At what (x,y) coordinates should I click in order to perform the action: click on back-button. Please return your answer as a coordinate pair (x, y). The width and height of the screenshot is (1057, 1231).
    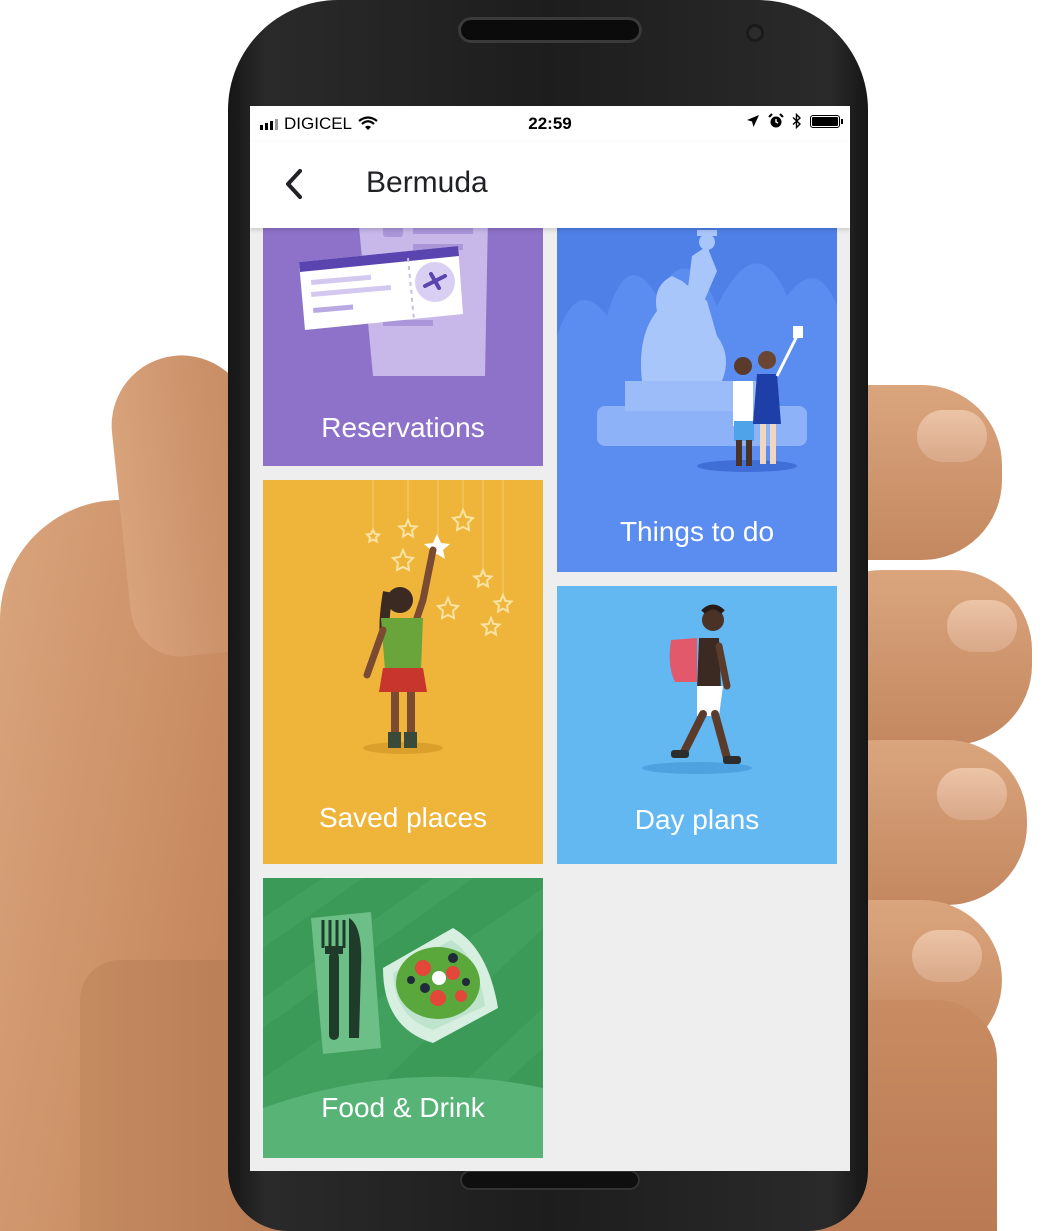
    Looking at the image, I should click on (298, 184).